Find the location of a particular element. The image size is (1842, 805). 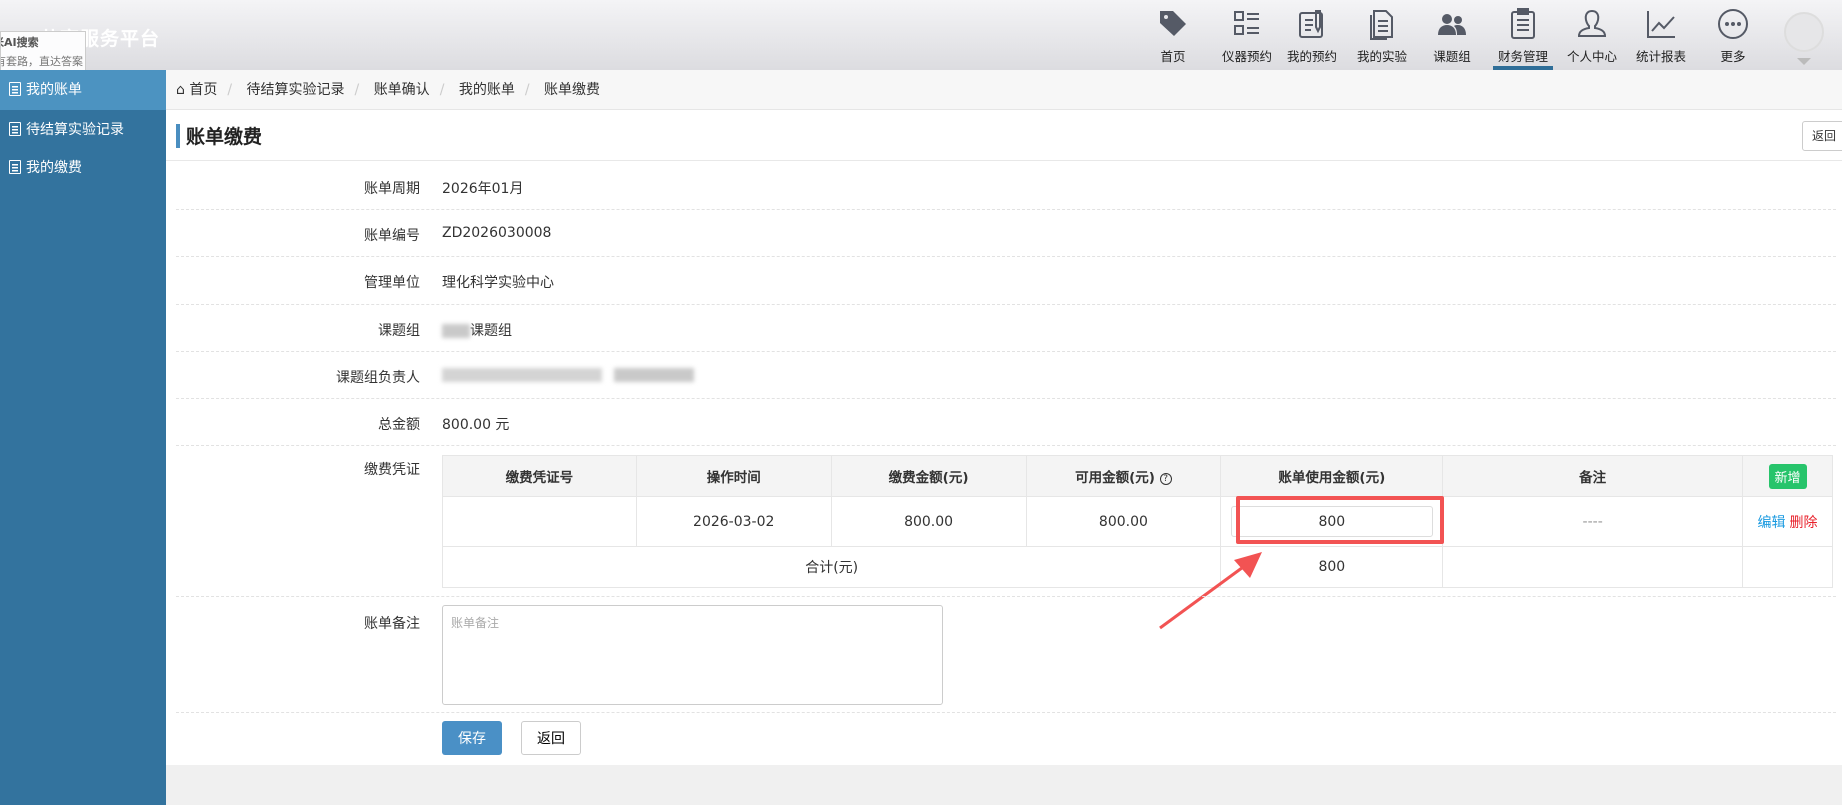

col-used: 账单使用金额(元) is located at coordinates (1332, 476).